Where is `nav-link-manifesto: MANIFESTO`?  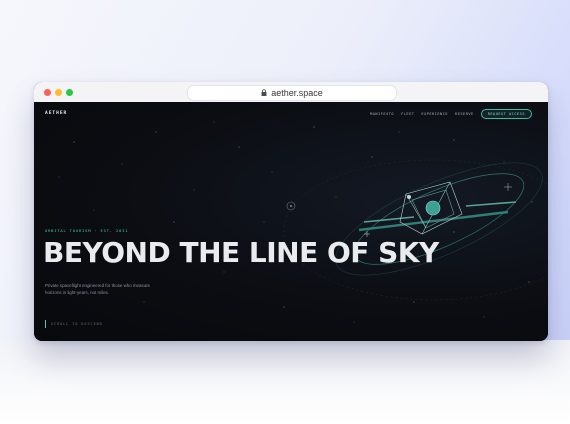 nav-link-manifesto: MANIFESTO is located at coordinates (382, 114).